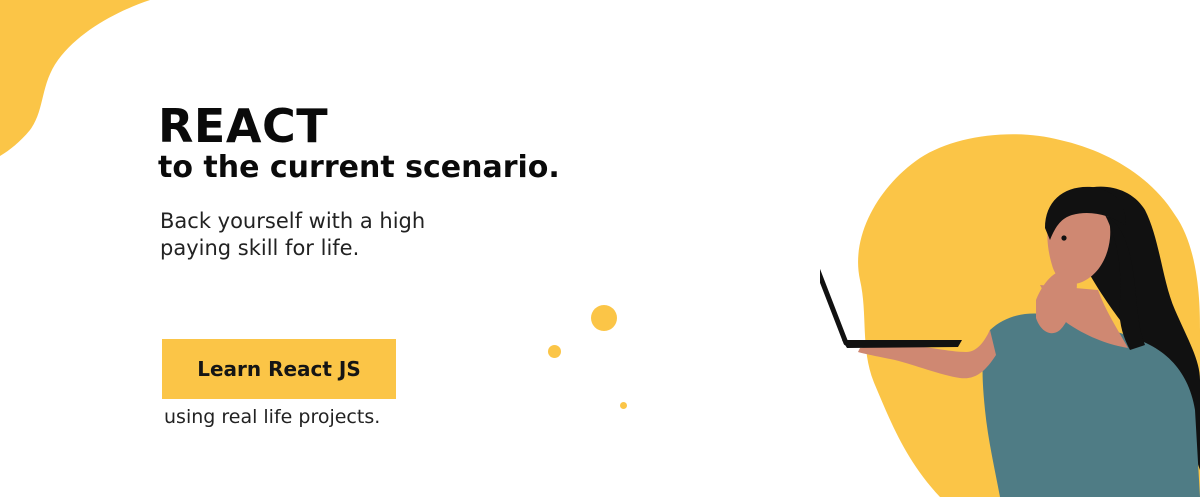 The height and width of the screenshot is (497, 1200). I want to click on headline: REACT to the current scenario., so click(359, 143).